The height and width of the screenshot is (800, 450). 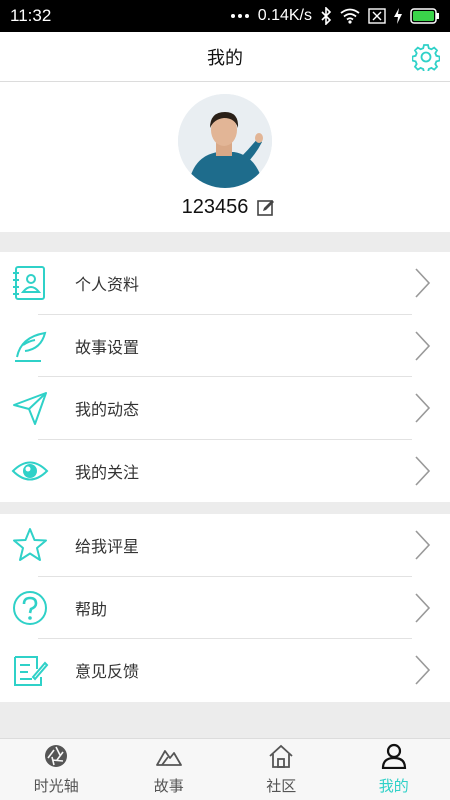 I want to click on menu-item-help: 帮助, so click(x=225, y=608).